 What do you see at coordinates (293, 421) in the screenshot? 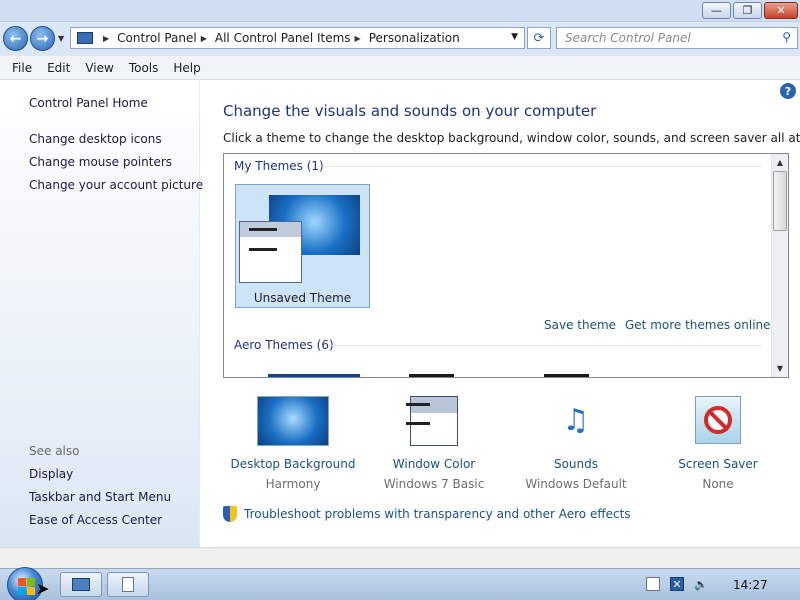
I see `desktop-background-icon` at bounding box center [293, 421].